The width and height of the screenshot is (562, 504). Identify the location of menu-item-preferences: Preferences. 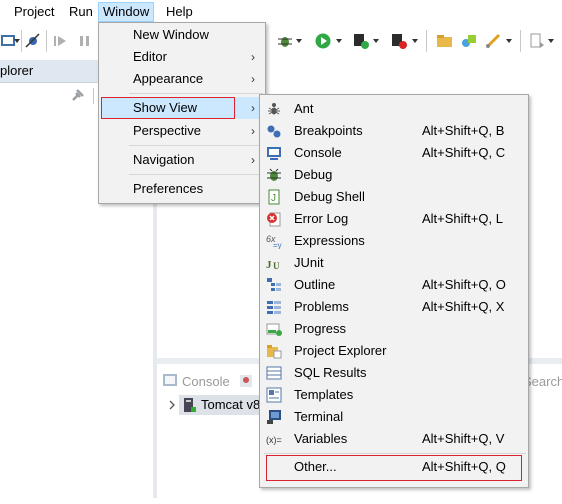
(182, 189).